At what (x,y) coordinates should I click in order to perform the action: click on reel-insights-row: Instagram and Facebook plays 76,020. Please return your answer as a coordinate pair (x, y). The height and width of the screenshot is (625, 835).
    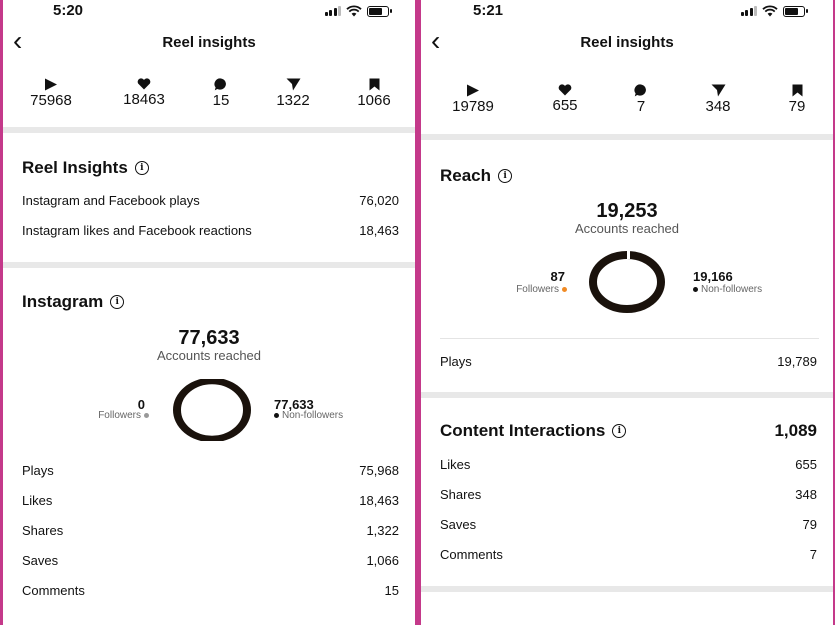
    Looking at the image, I should click on (210, 202).